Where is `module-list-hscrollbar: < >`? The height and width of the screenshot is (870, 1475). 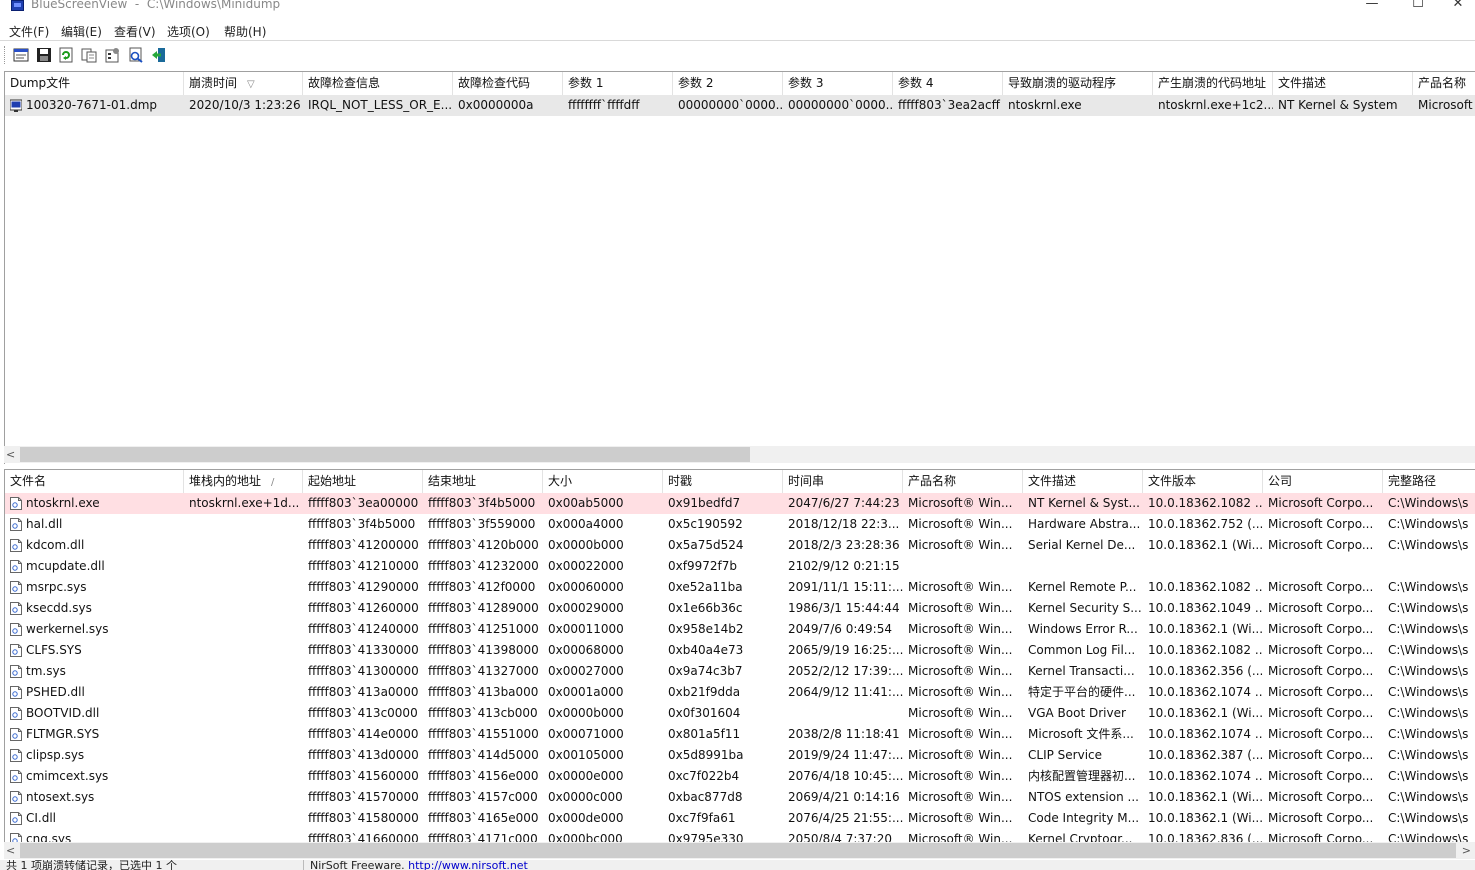
module-list-hscrollbar: < > is located at coordinates (739, 850).